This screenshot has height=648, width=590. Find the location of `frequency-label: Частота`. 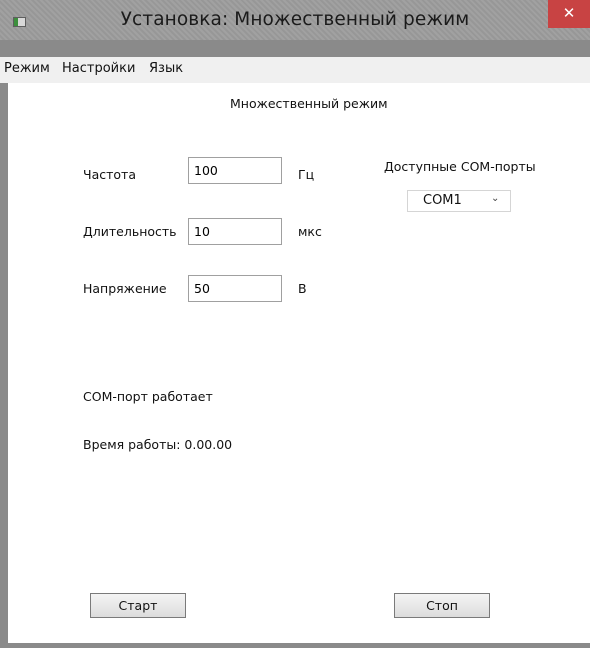

frequency-label: Частота is located at coordinates (109, 174).